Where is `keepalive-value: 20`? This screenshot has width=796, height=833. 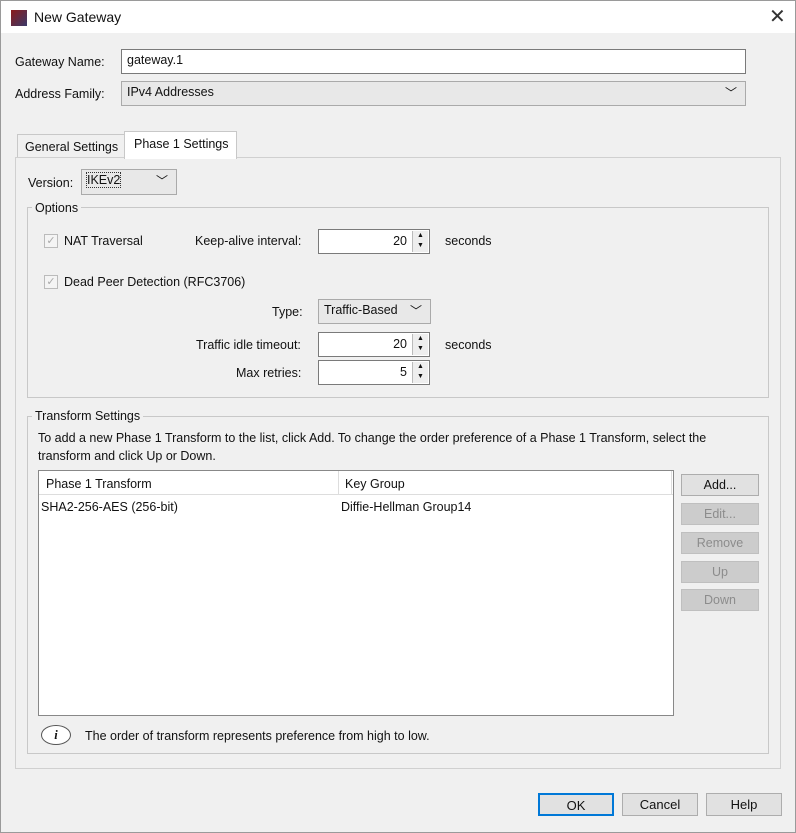
keepalive-value: 20 is located at coordinates (400, 241).